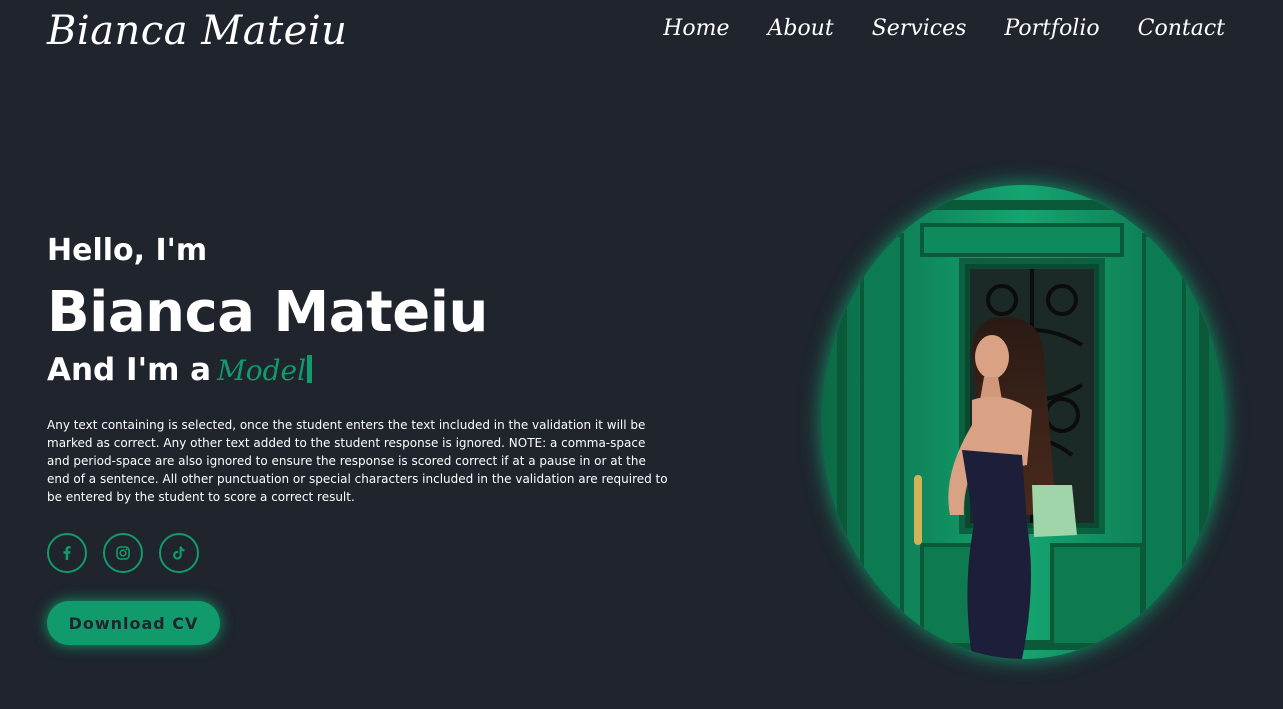 The image size is (1283, 709). I want to click on instagram-link, so click(123, 553).